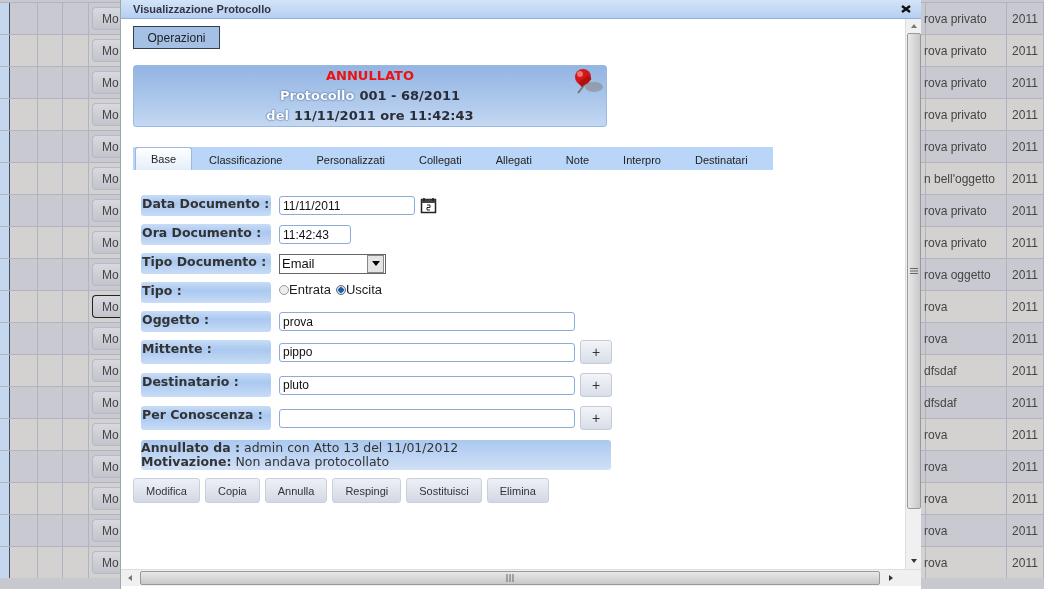 The image size is (1044, 589). What do you see at coordinates (164, 158) in the screenshot?
I see `tab: Base` at bounding box center [164, 158].